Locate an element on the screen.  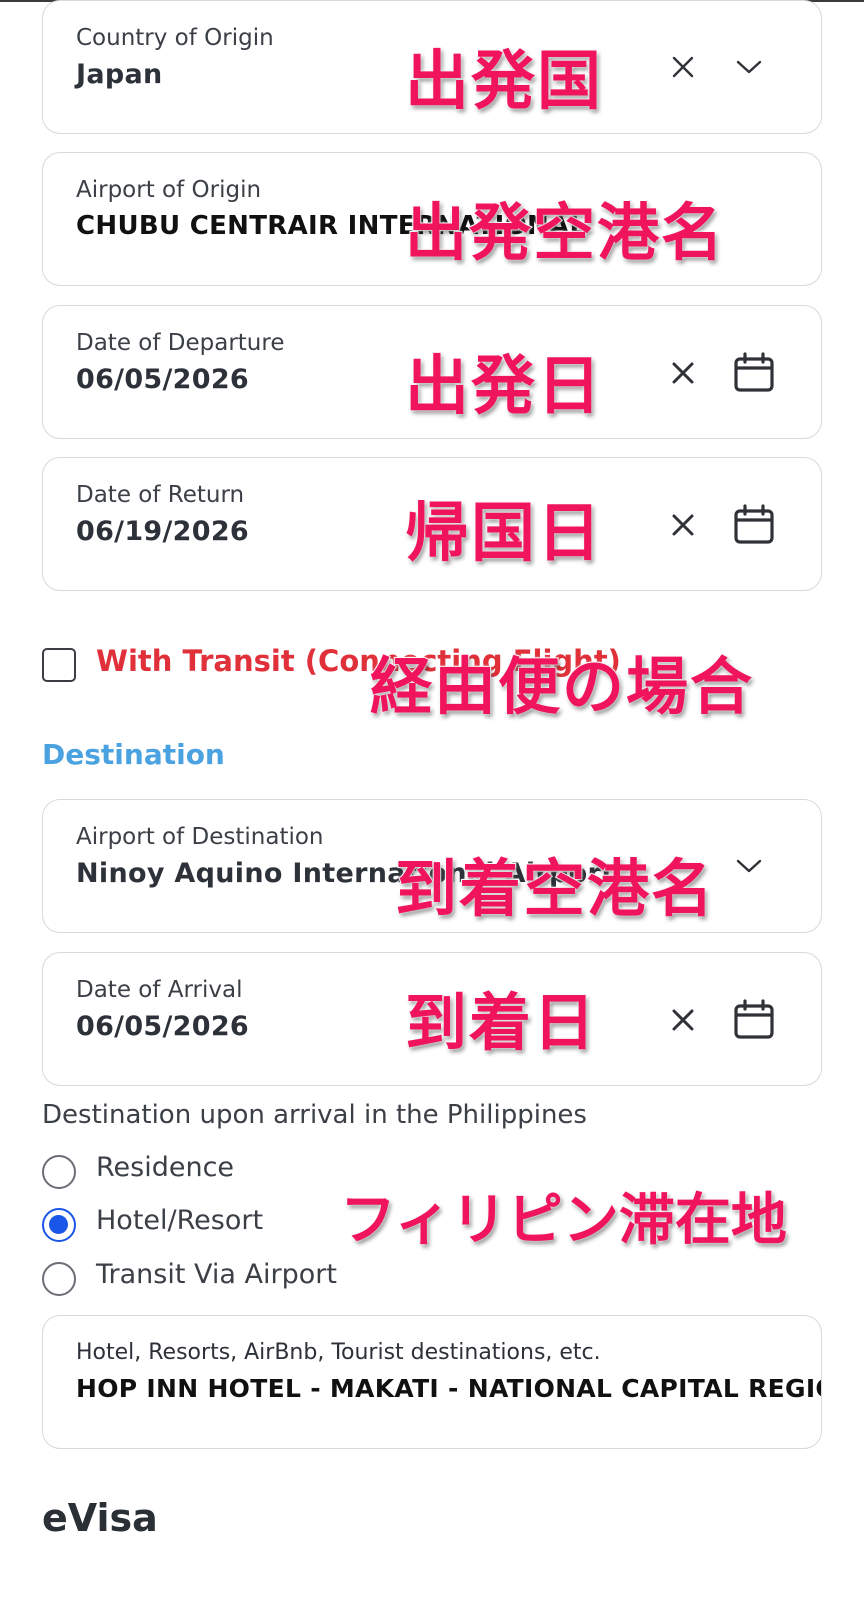
radio-transit-via-airport is located at coordinates (59, 1279).